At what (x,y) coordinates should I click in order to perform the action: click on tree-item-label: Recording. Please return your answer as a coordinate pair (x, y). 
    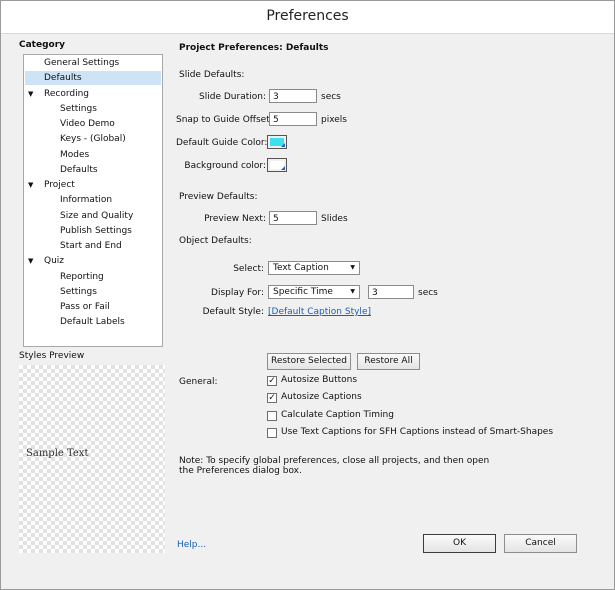
    Looking at the image, I should click on (67, 93).